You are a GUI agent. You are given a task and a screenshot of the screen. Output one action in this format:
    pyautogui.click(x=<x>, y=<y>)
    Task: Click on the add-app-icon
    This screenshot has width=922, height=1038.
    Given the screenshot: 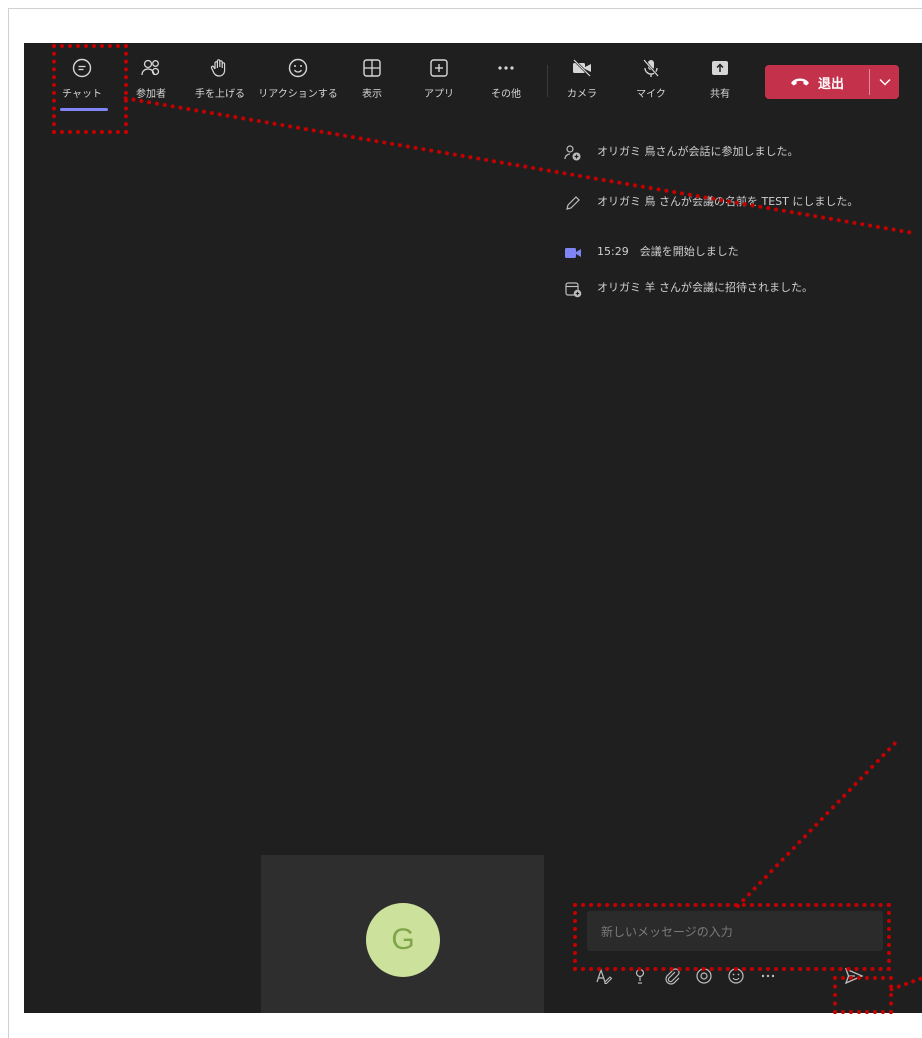 What is the action you would take?
    pyautogui.click(x=439, y=68)
    